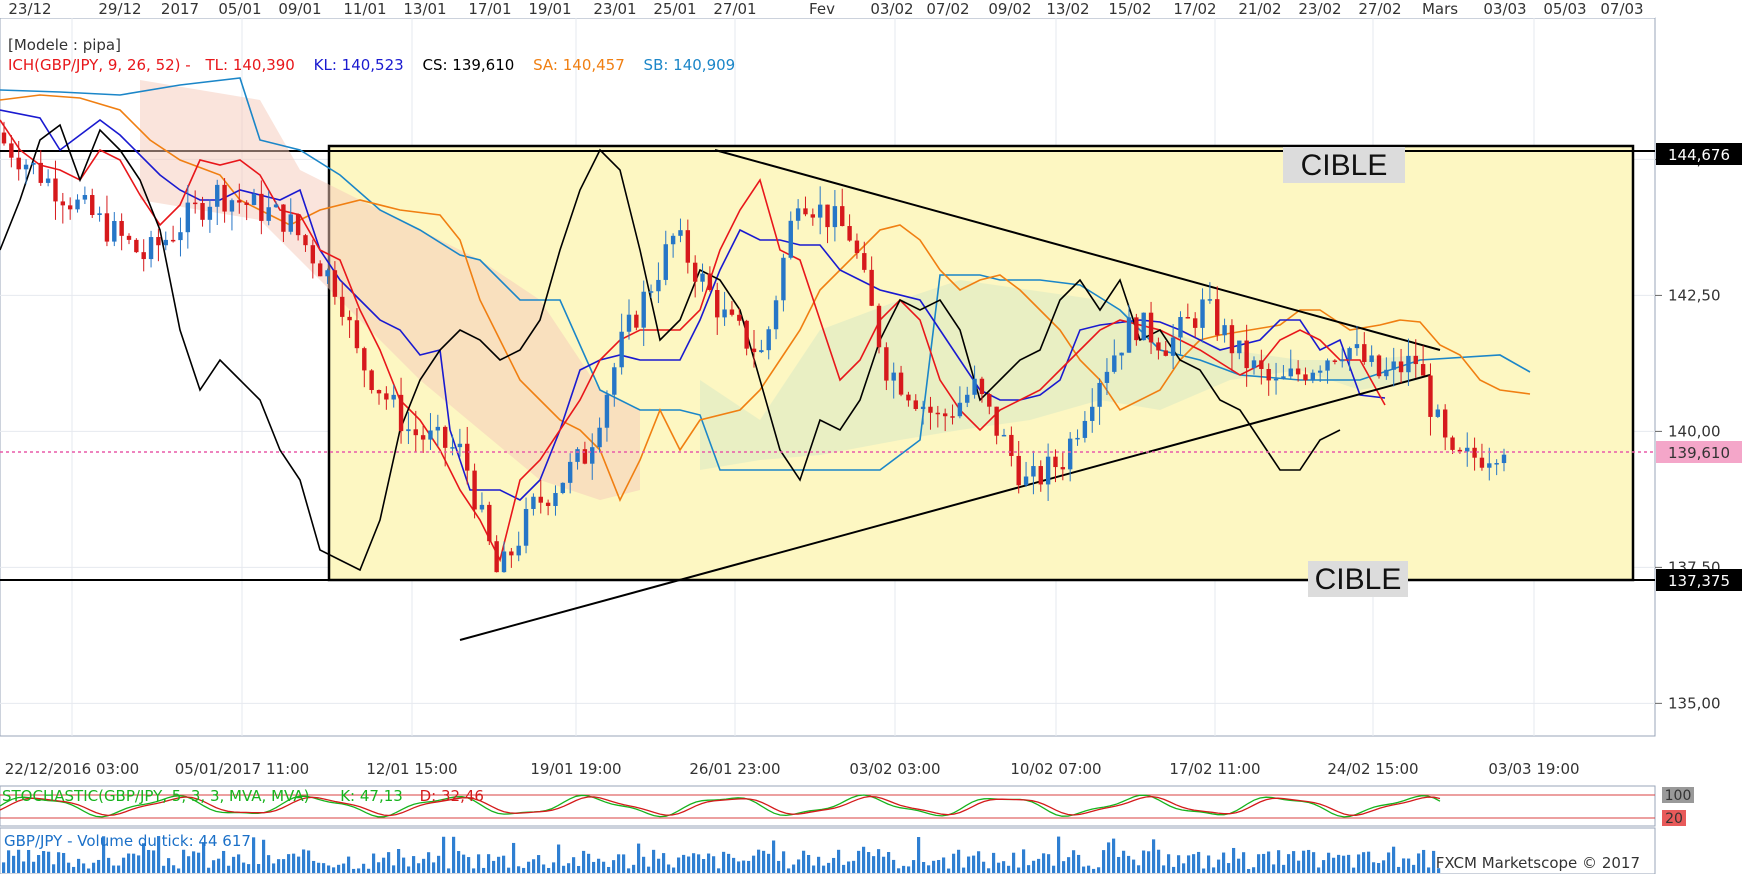 Image resolution: width=1746 pixels, height=874 pixels. Describe the element at coordinates (180, 9) in the screenshot. I see `top-date-tick: 2017` at that location.